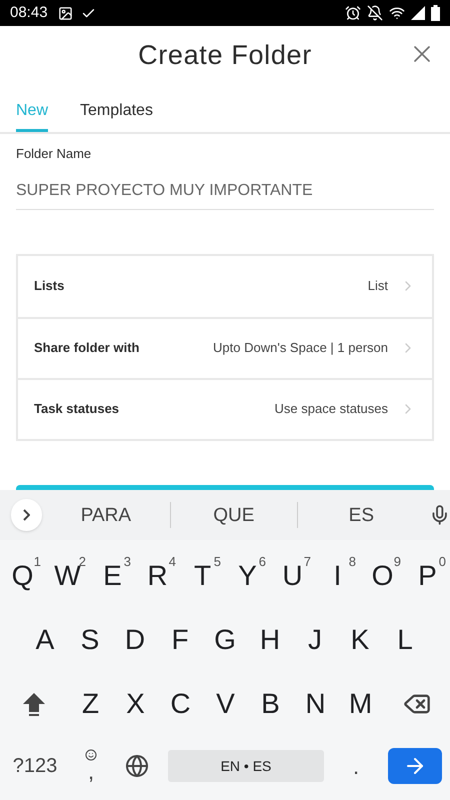  What do you see at coordinates (418, 13) in the screenshot?
I see `signal-icon` at bounding box center [418, 13].